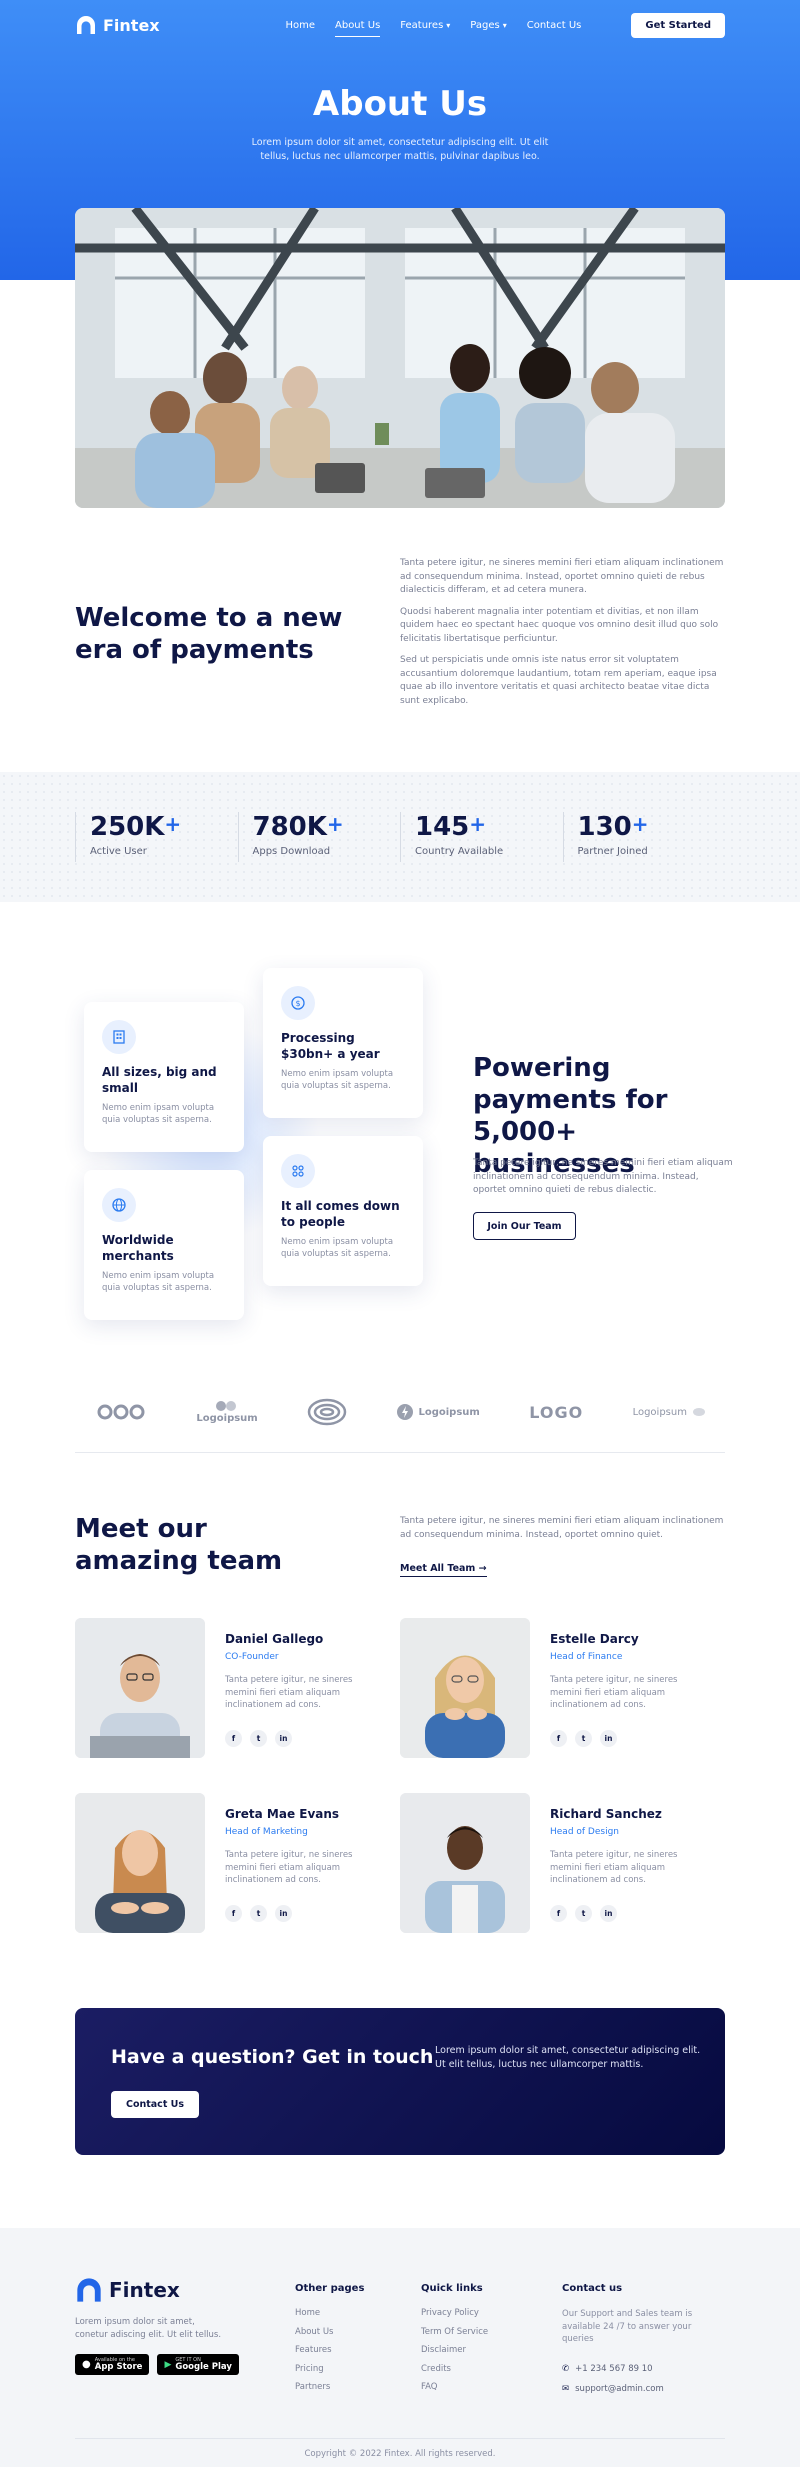 This screenshot has width=800, height=2486. Describe the element at coordinates (554, 25) in the screenshot. I see `nav-contact-us: Contact Us` at that location.